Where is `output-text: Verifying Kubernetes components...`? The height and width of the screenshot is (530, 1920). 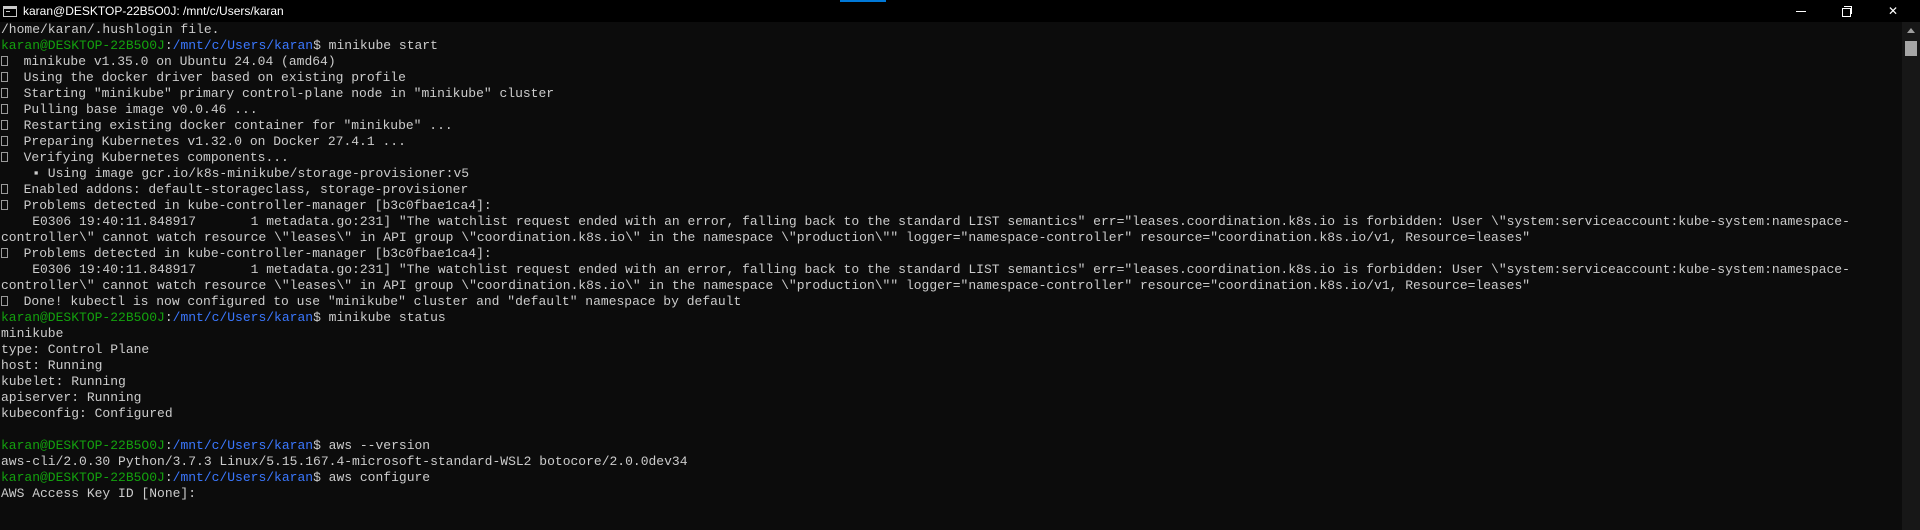
output-text: Verifying Kubernetes components... is located at coordinates (148, 157).